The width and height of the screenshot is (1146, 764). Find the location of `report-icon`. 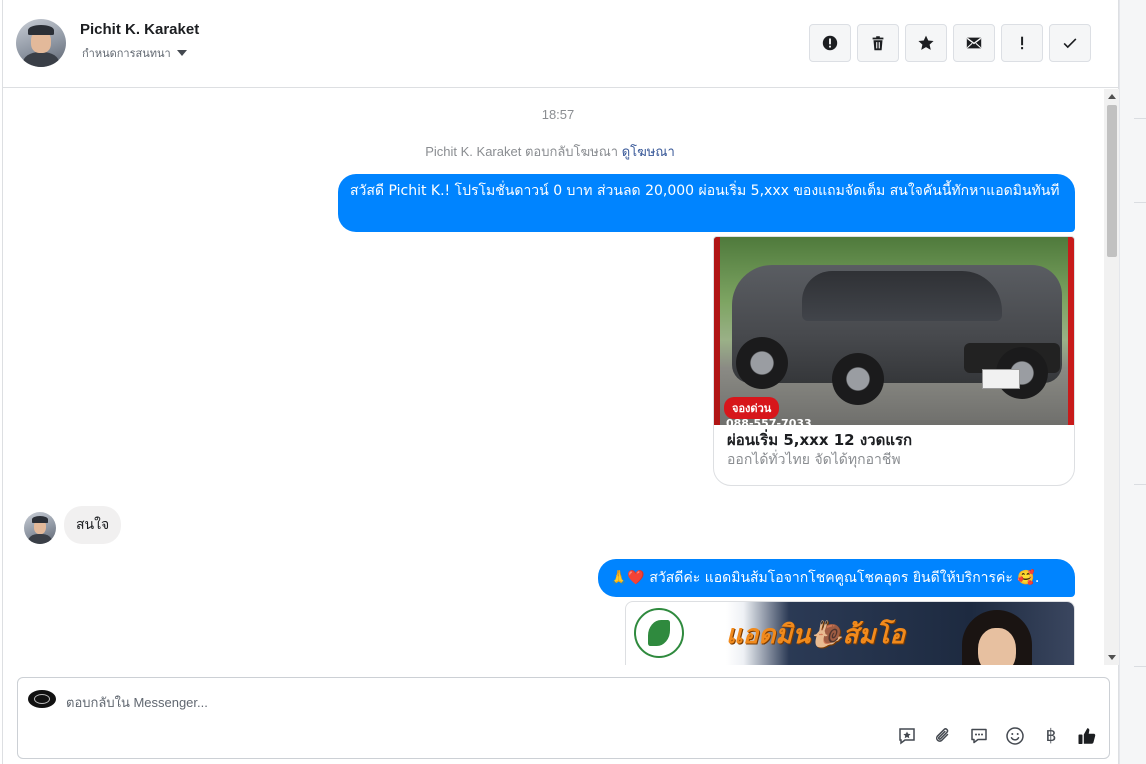

report-icon is located at coordinates (830, 43).